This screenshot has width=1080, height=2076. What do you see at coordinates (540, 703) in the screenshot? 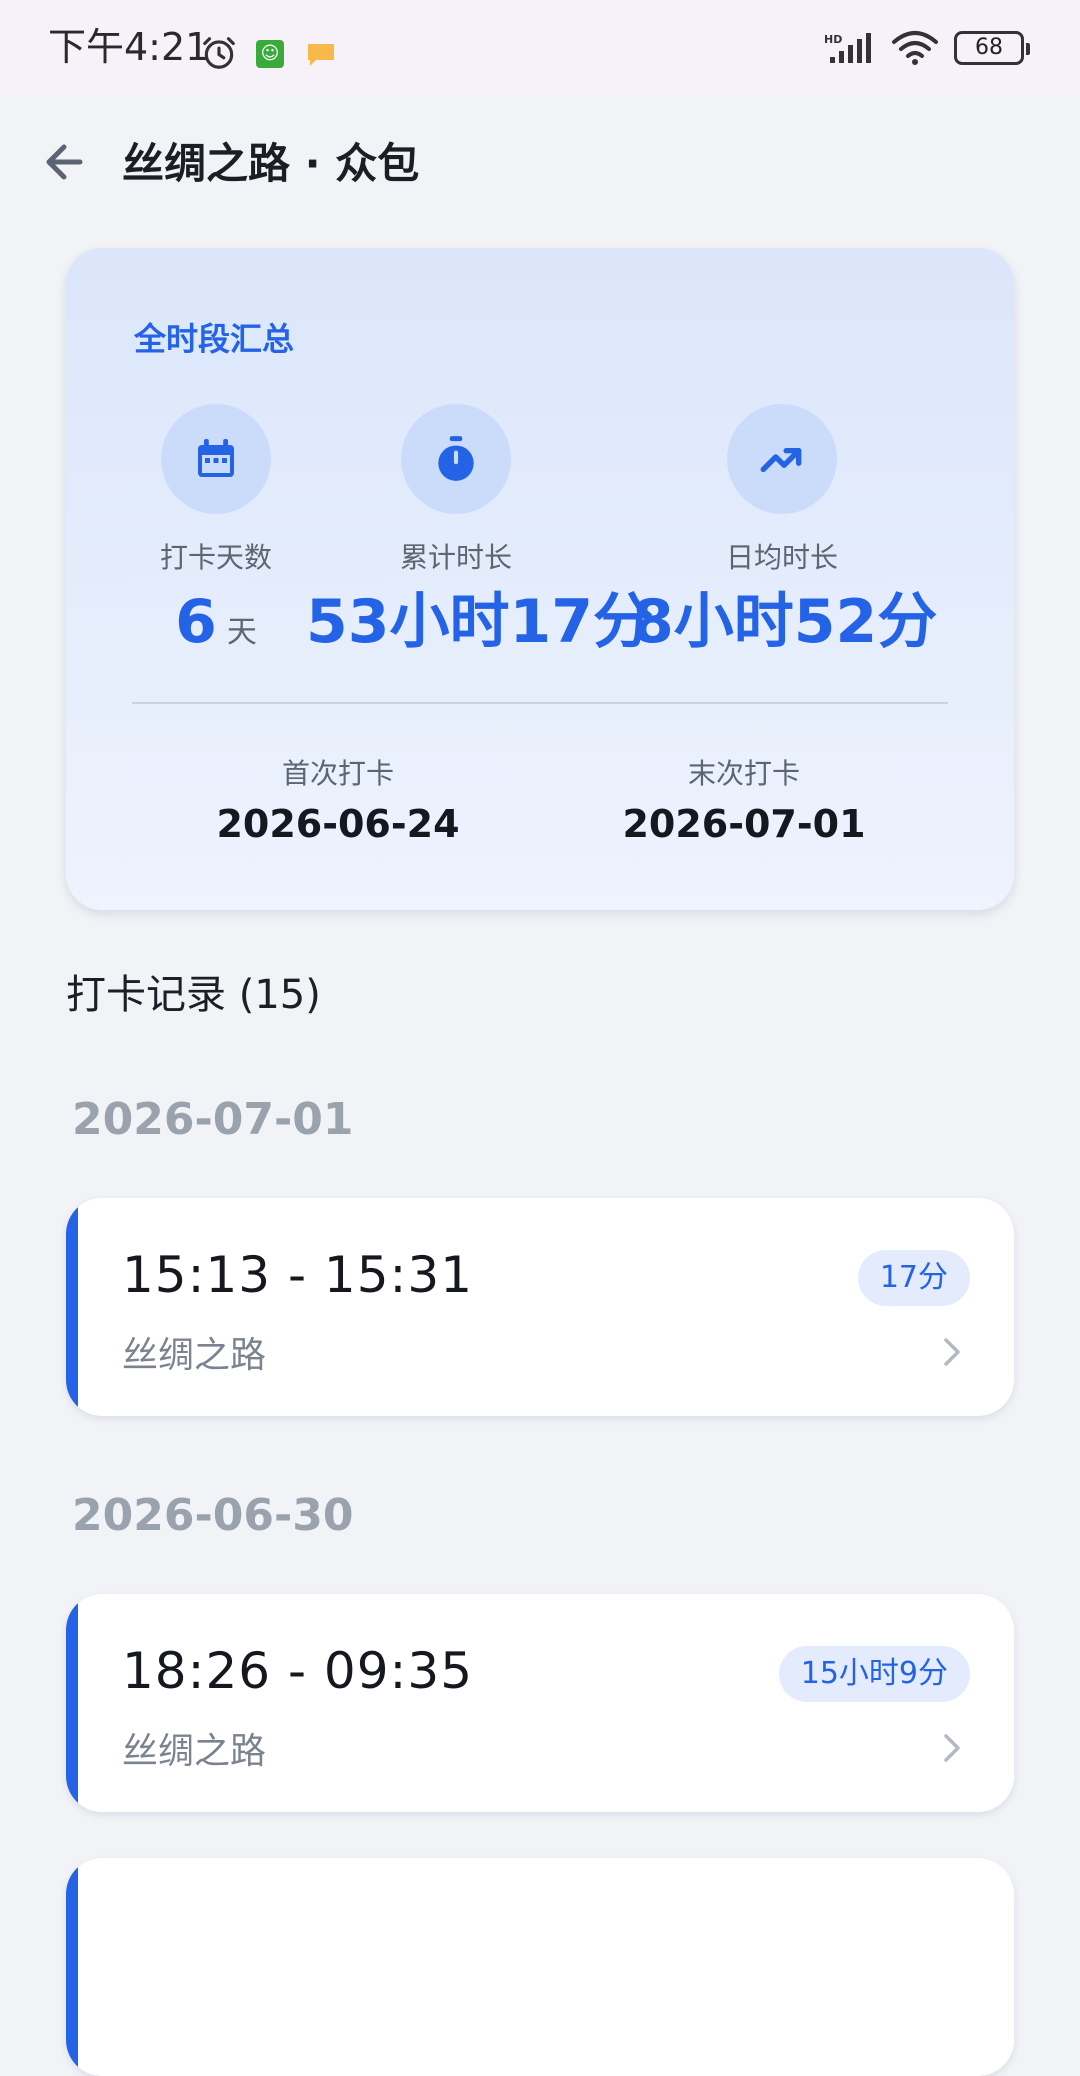
I see `summary-divider` at bounding box center [540, 703].